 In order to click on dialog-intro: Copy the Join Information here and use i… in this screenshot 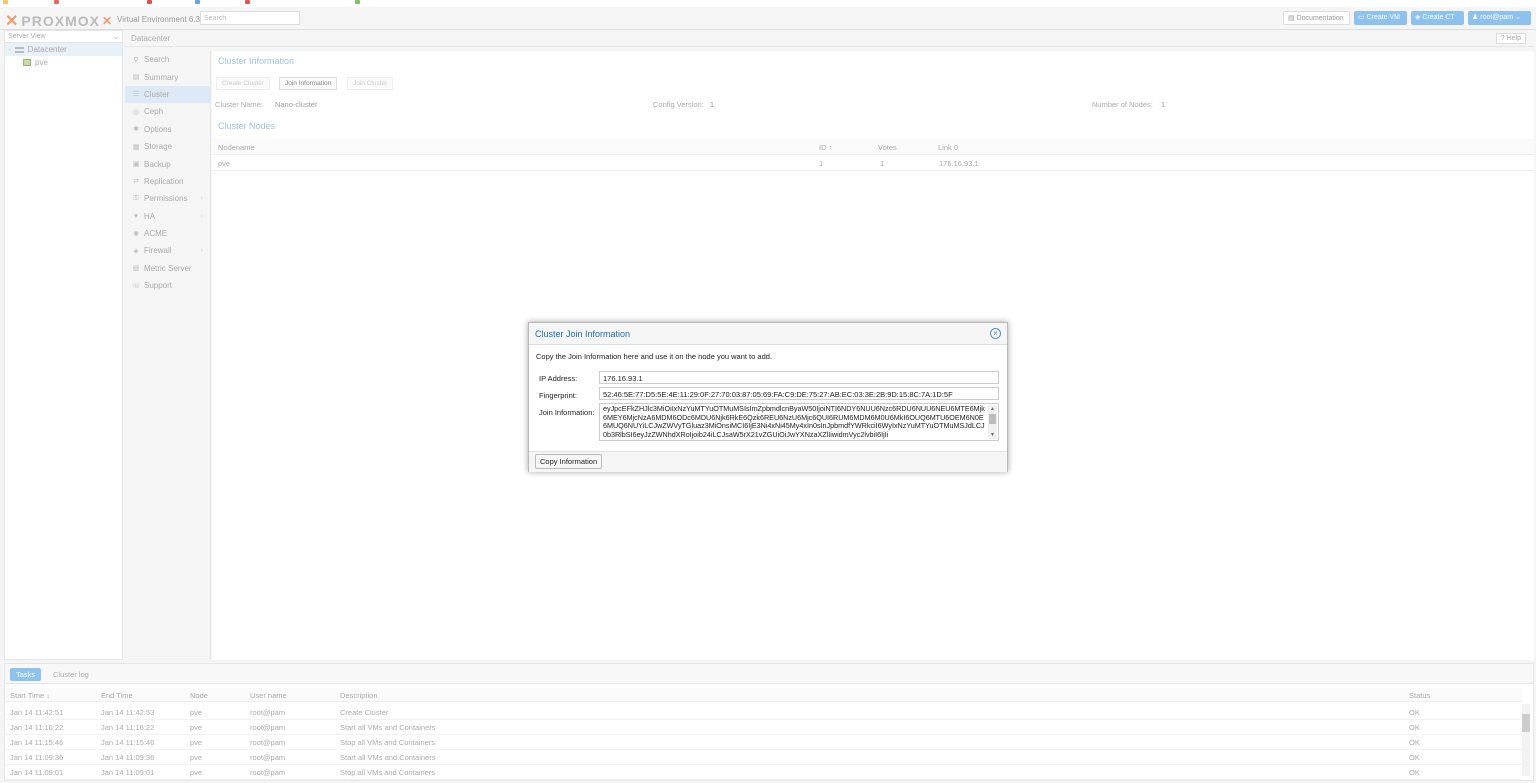, I will do `click(654, 356)`.